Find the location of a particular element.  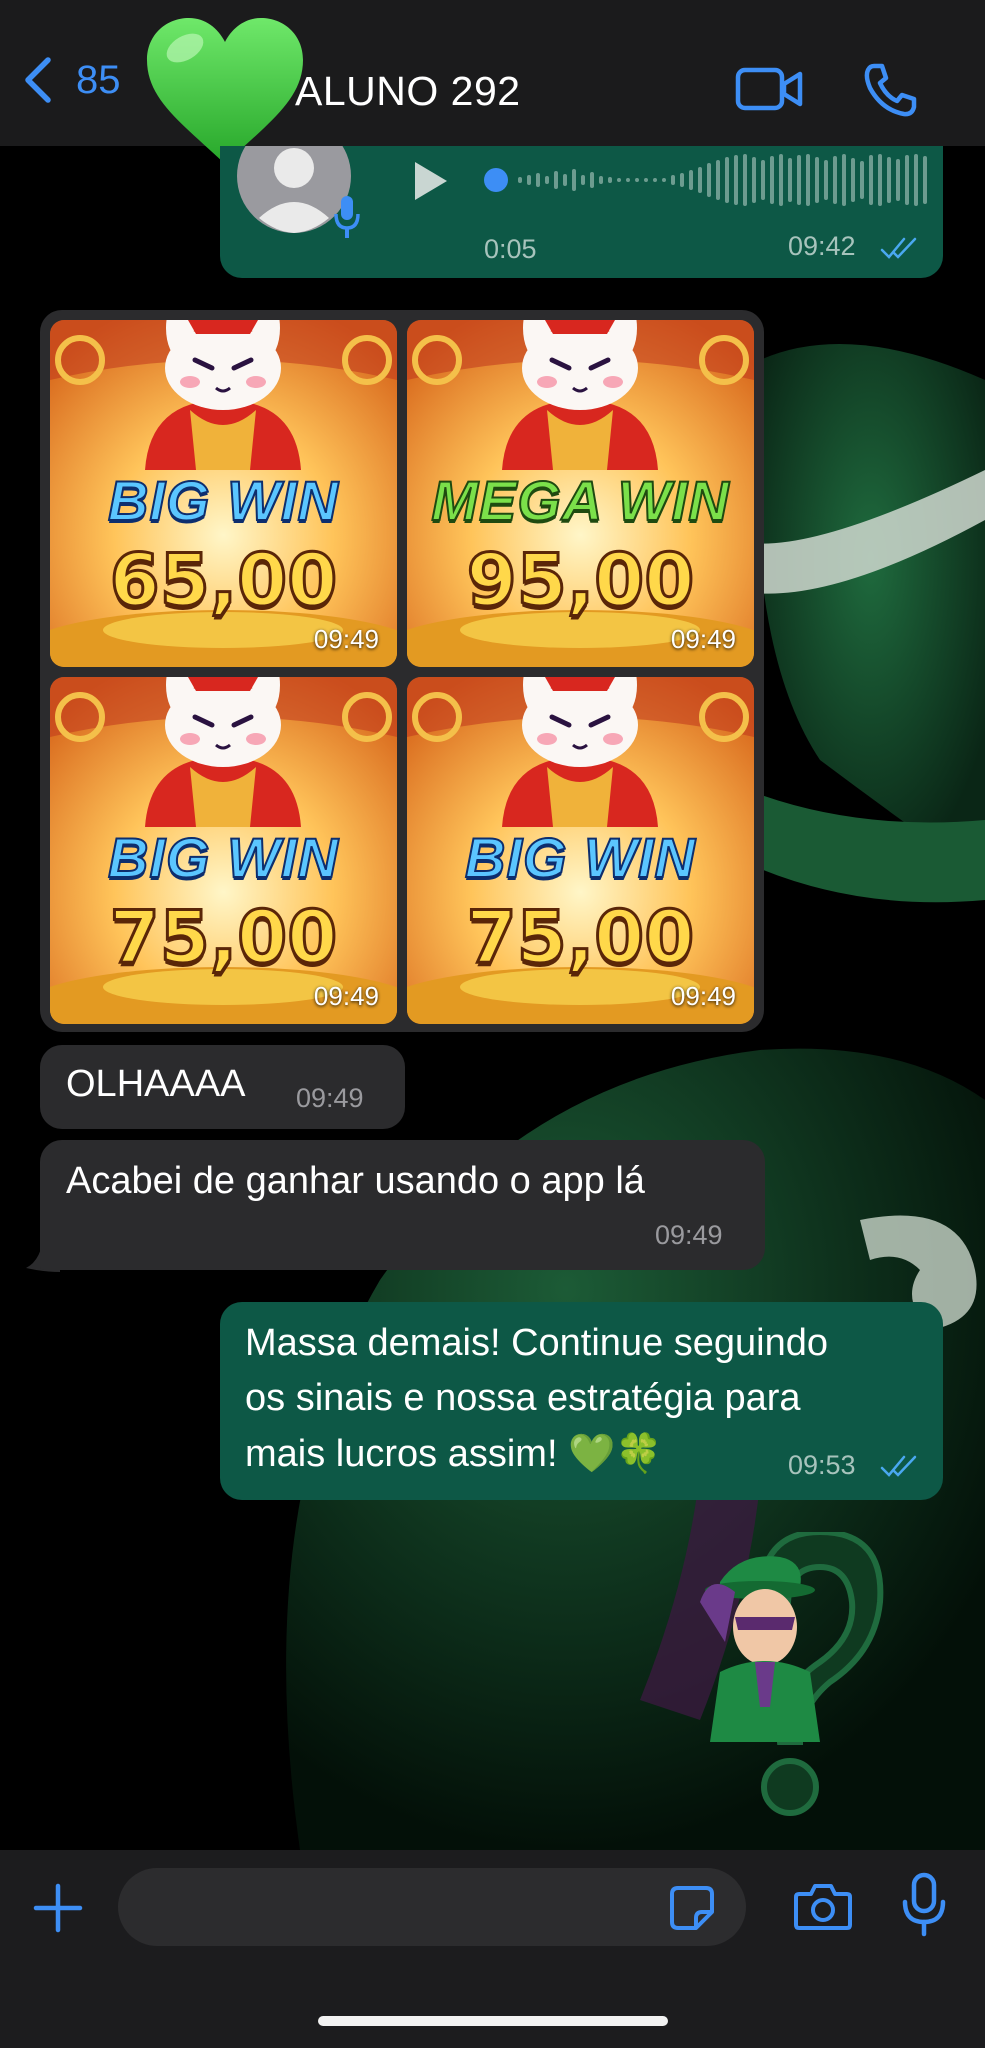

voice-message: 0:05 09:42 is located at coordinates (581, 212).